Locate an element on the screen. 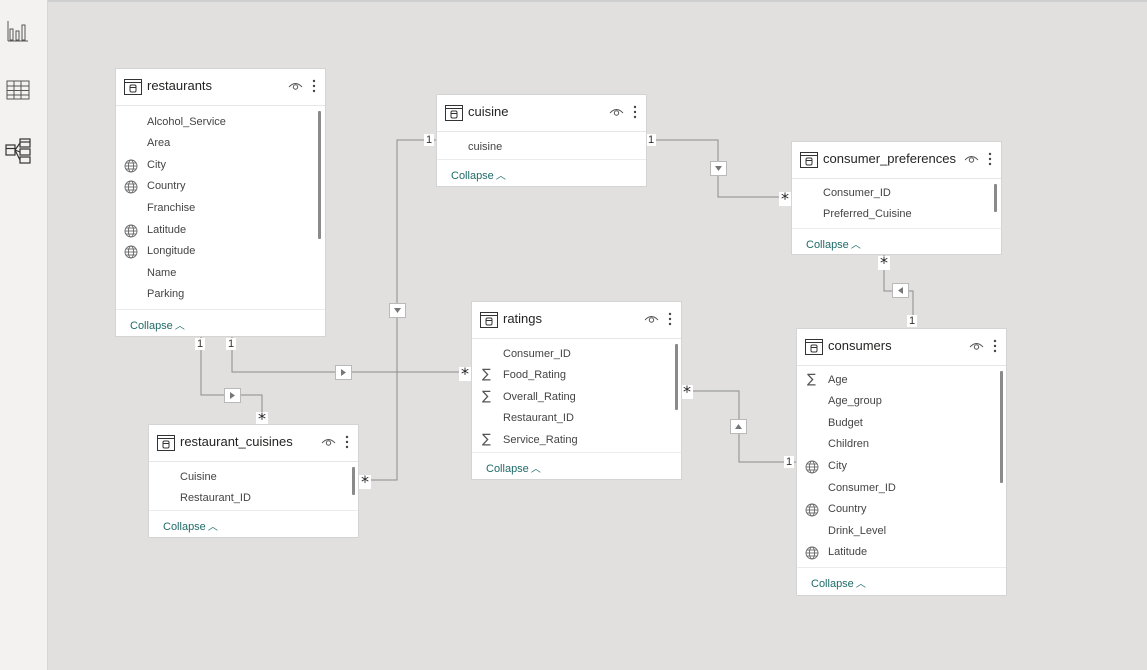 The height and width of the screenshot is (670, 1147). field-row: Cuisine is located at coordinates (253, 478).